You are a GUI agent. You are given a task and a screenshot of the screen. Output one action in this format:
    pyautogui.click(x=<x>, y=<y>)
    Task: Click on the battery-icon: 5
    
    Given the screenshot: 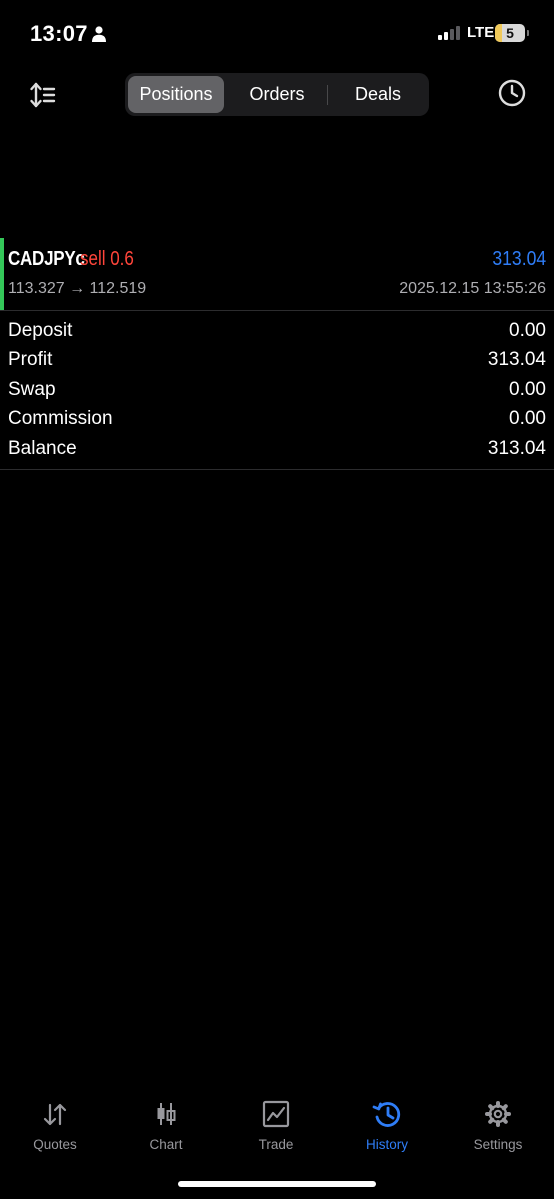 What is the action you would take?
    pyautogui.click(x=510, y=33)
    